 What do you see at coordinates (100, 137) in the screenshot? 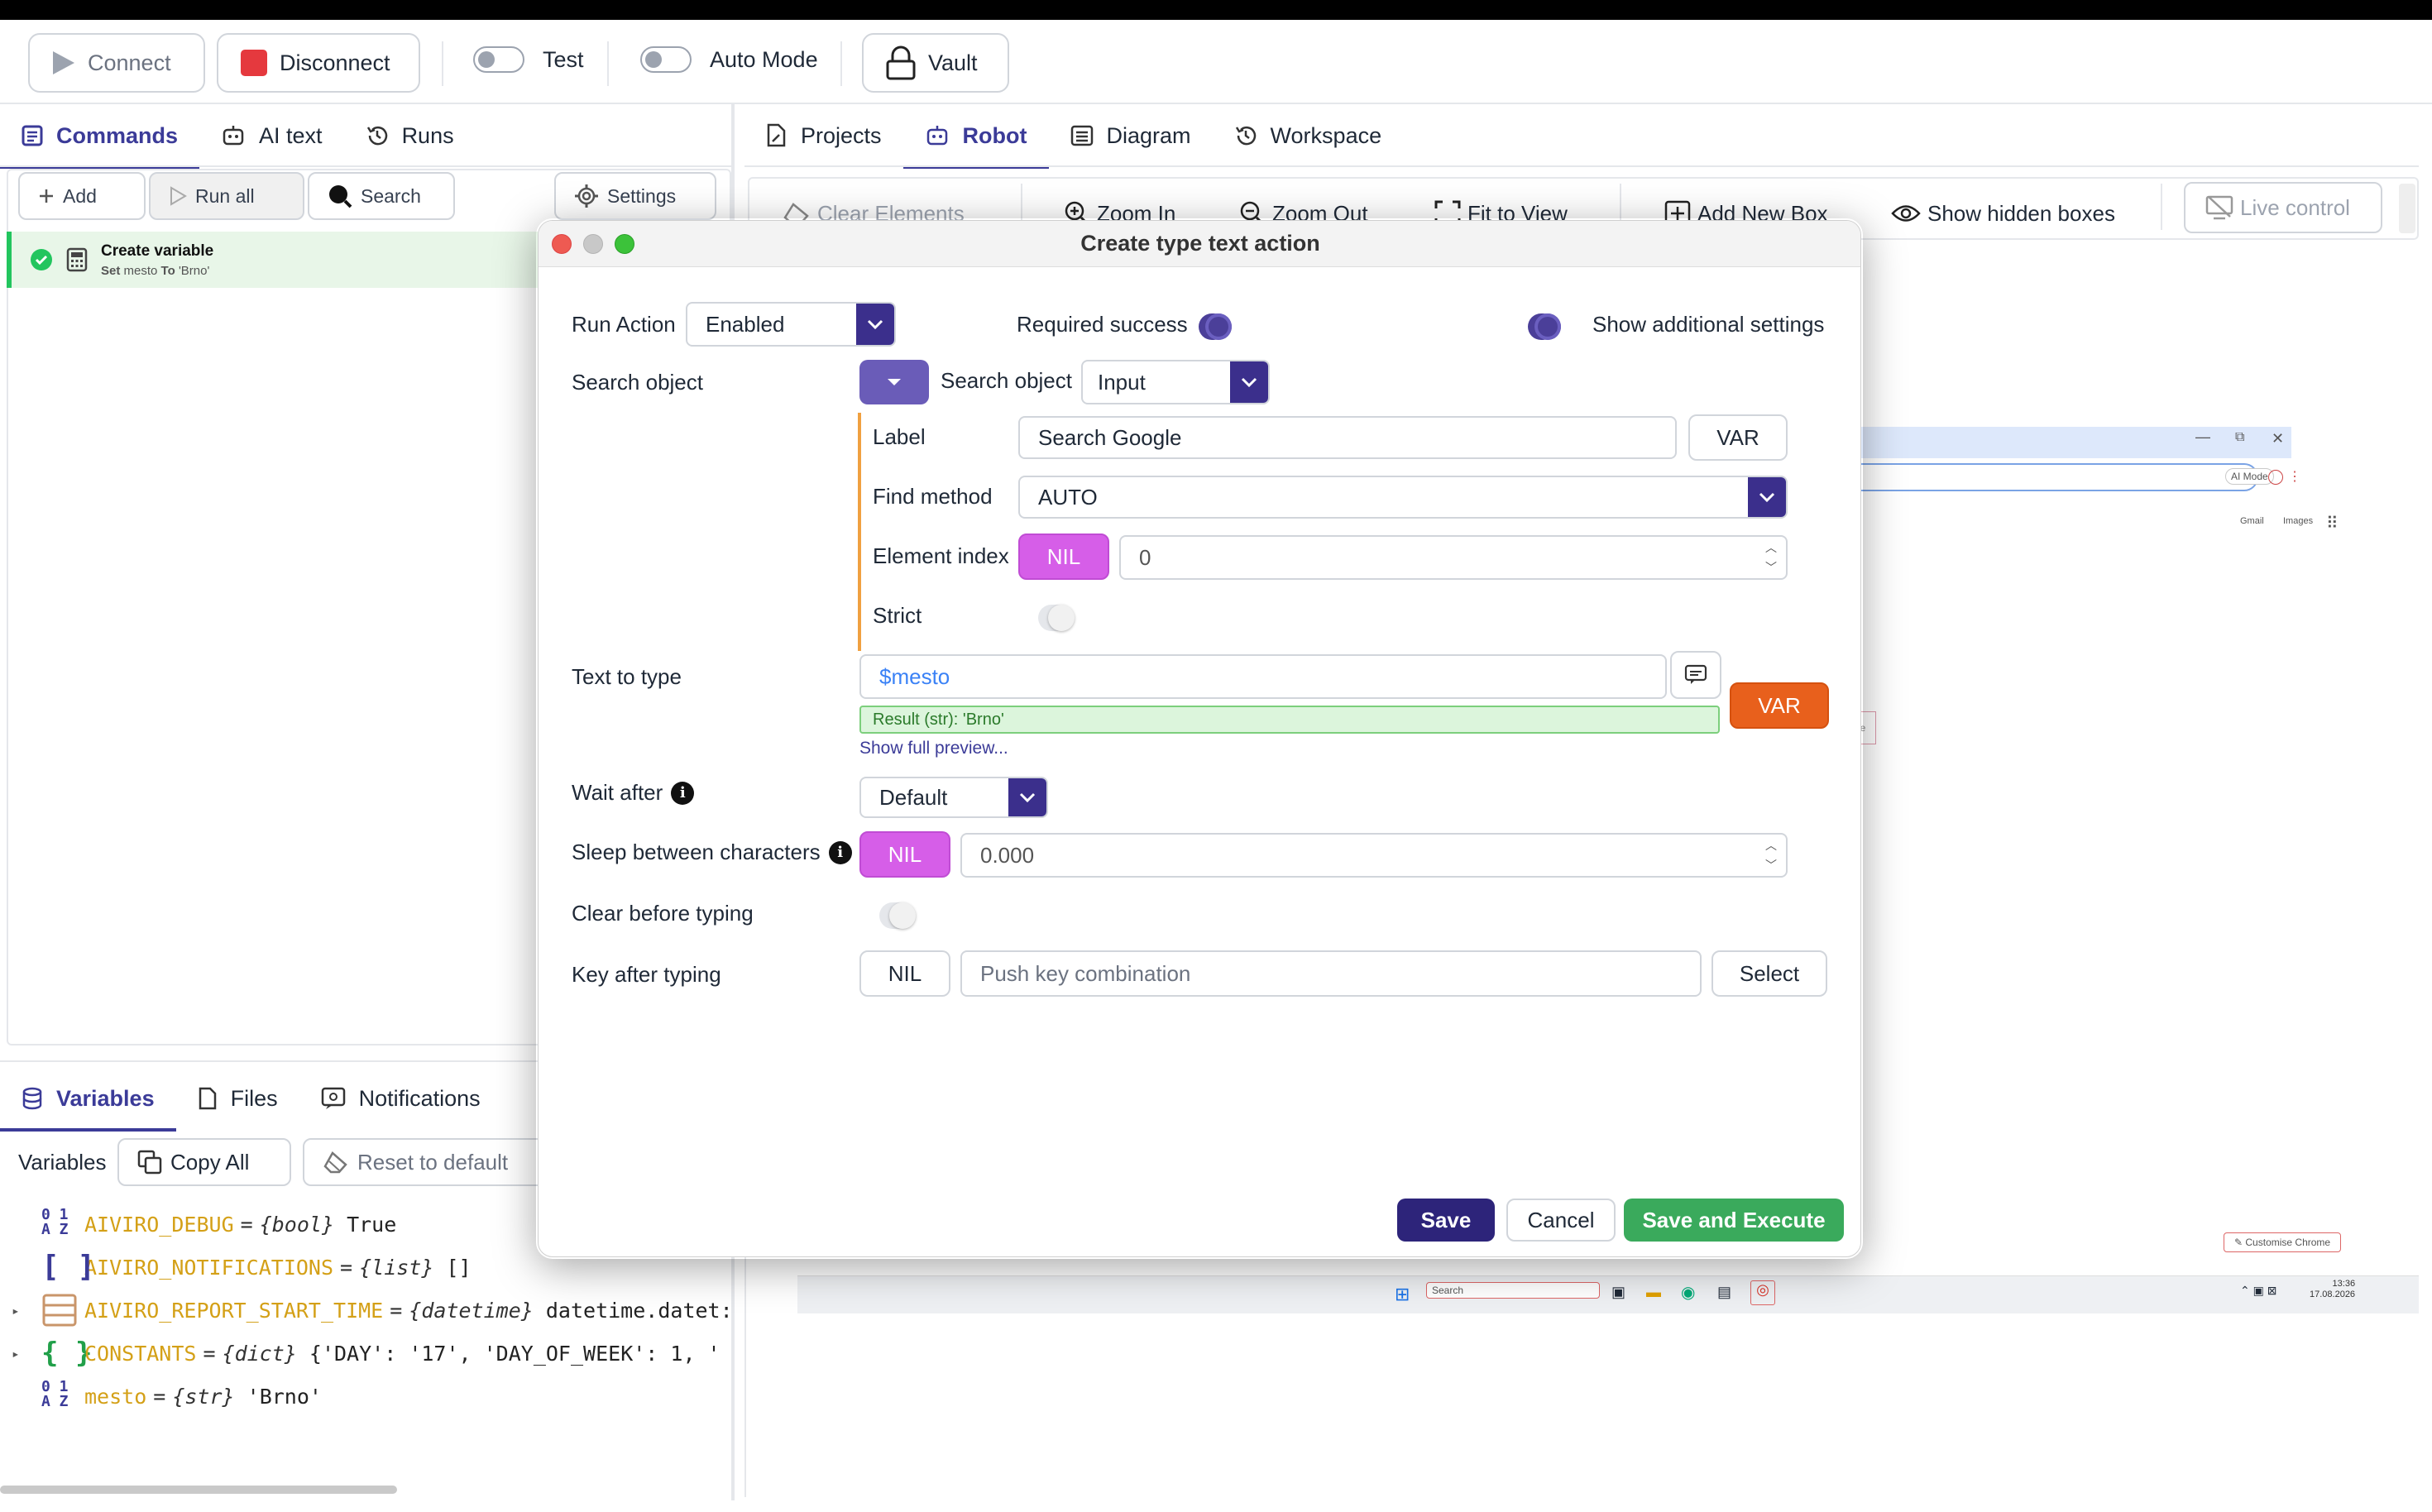
I see `tab-commands: Commands` at bounding box center [100, 137].